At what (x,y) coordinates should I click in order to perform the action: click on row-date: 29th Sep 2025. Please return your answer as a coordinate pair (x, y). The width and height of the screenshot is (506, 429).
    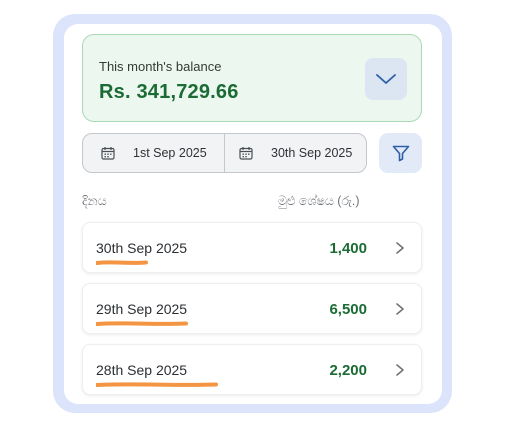
    Looking at the image, I should click on (142, 309).